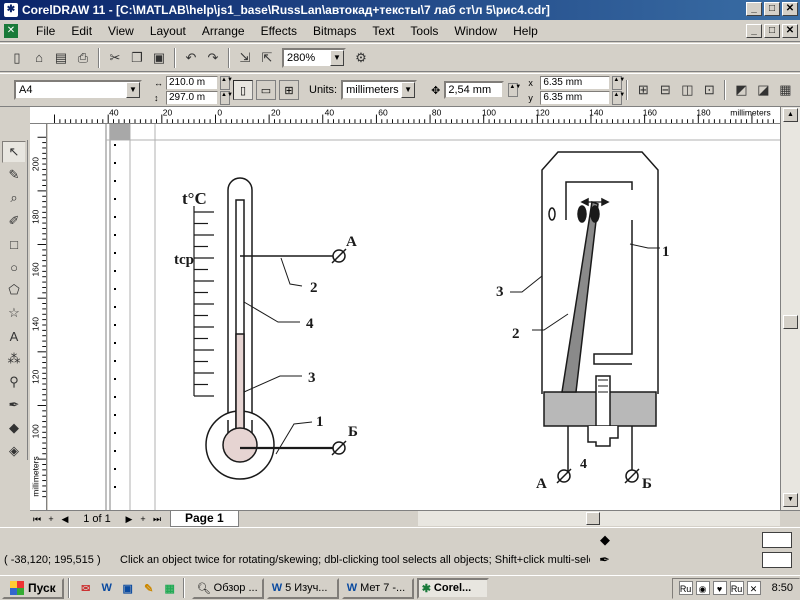 The width and height of the screenshot is (800, 600). Describe the element at coordinates (685, 588) in the screenshot. I see `lang-indicator-1: Ru` at that location.